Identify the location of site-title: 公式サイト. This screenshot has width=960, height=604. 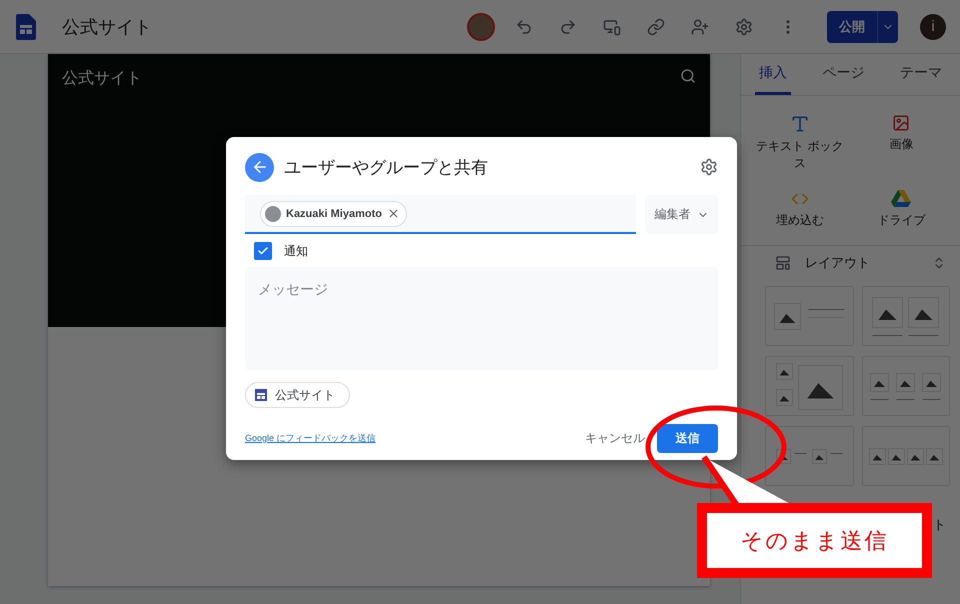
(257, 26).